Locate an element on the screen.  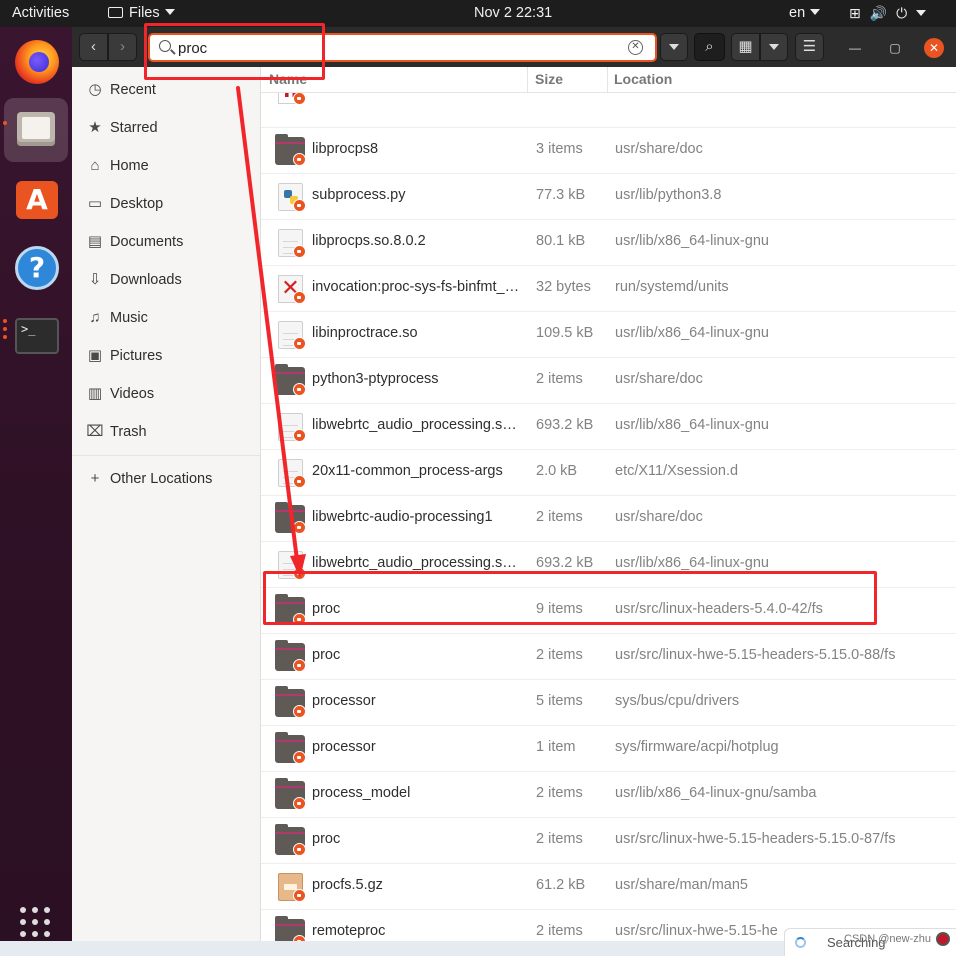
language-indicator: en is located at coordinates (805, 13).